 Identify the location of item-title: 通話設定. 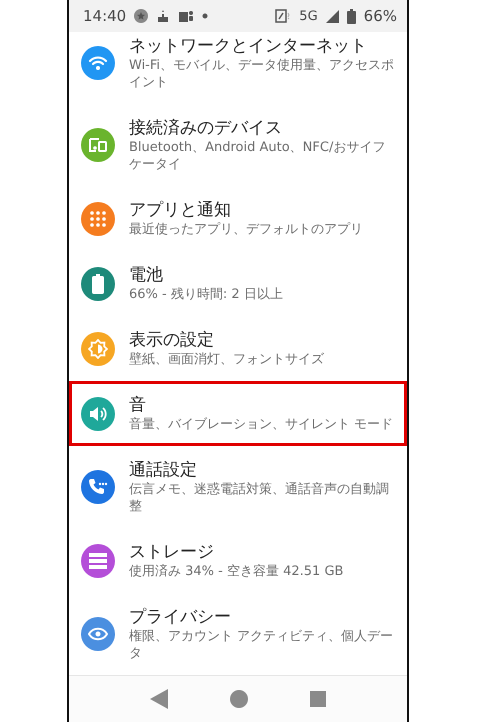
(163, 470).